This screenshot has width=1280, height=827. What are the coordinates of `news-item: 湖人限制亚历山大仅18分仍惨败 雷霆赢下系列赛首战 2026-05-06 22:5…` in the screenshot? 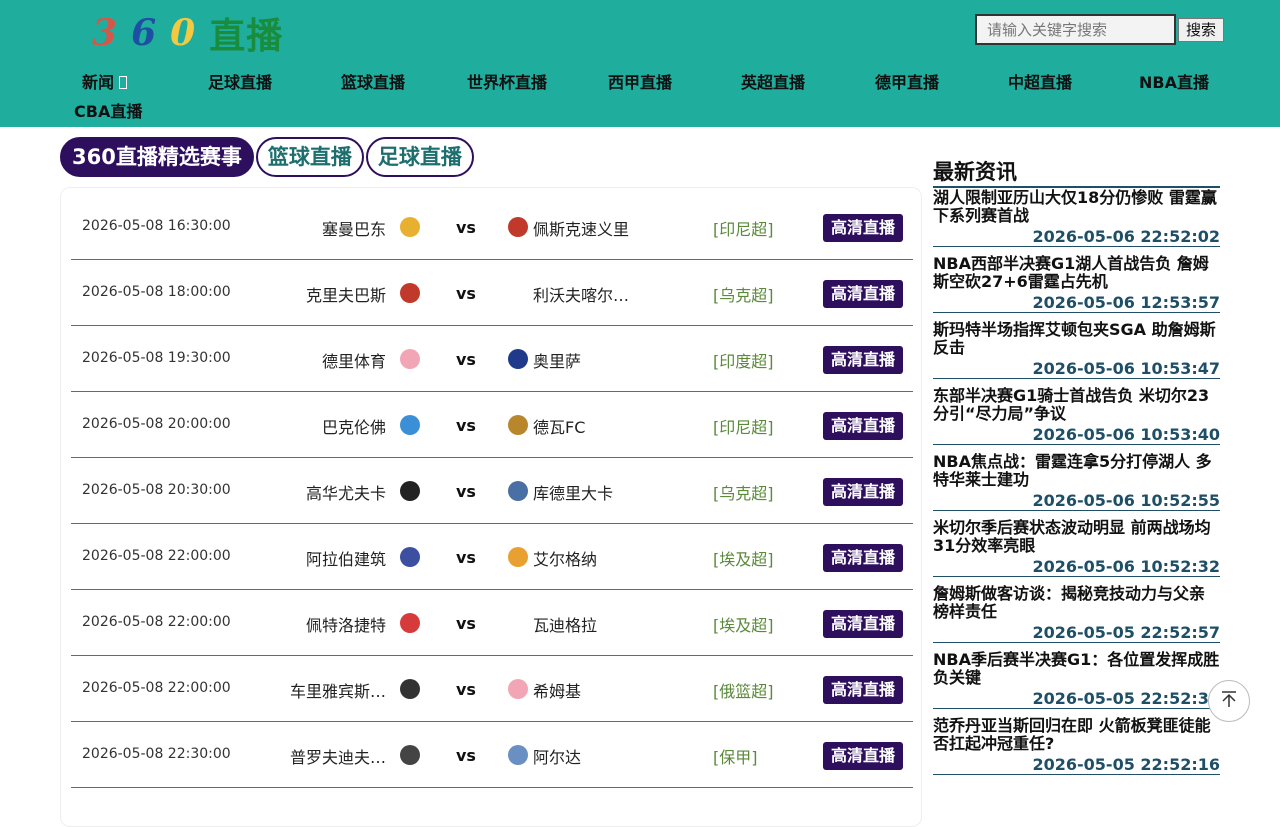 It's located at (1076, 218).